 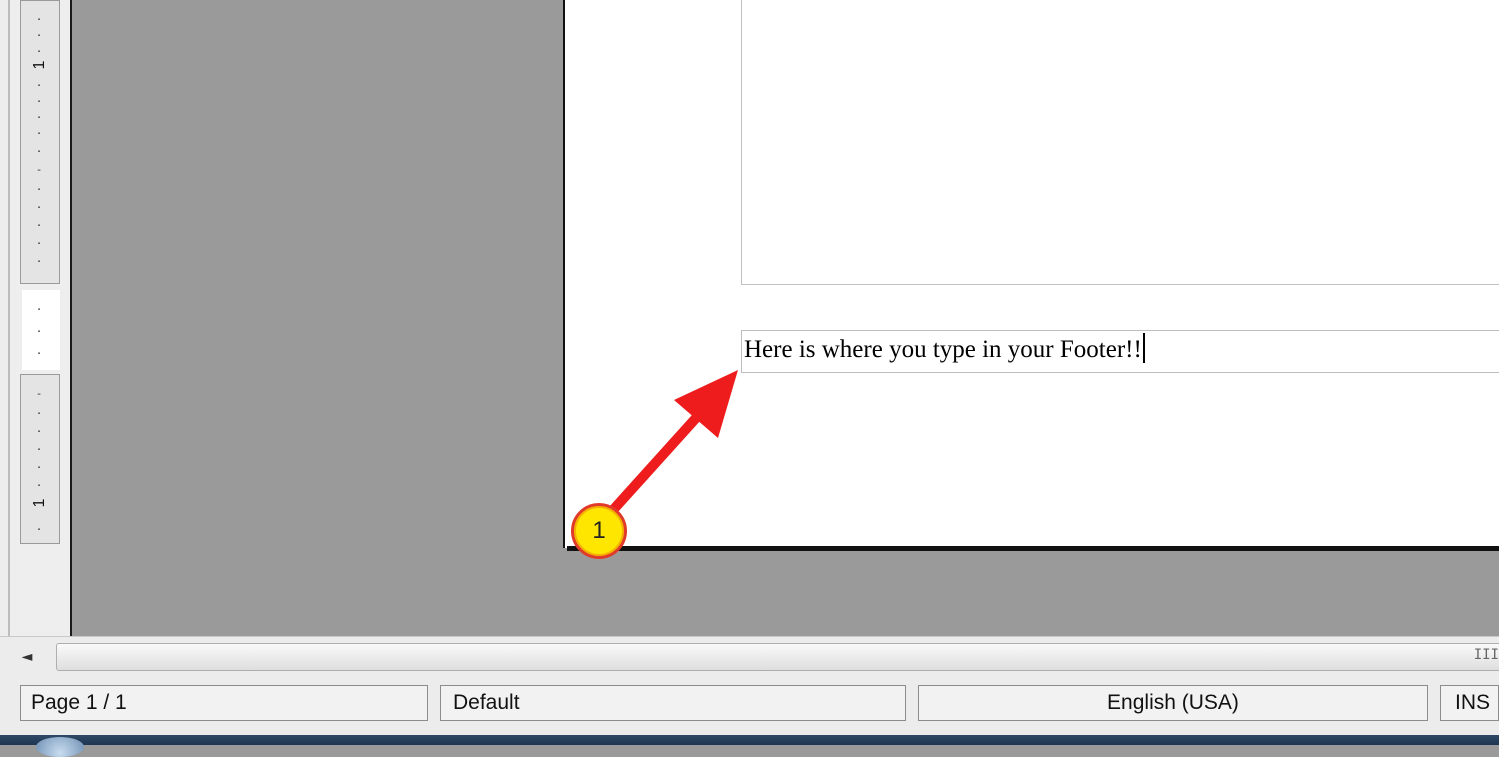 What do you see at coordinates (224, 703) in the screenshot?
I see `status-page-count: Page 1 / 1` at bounding box center [224, 703].